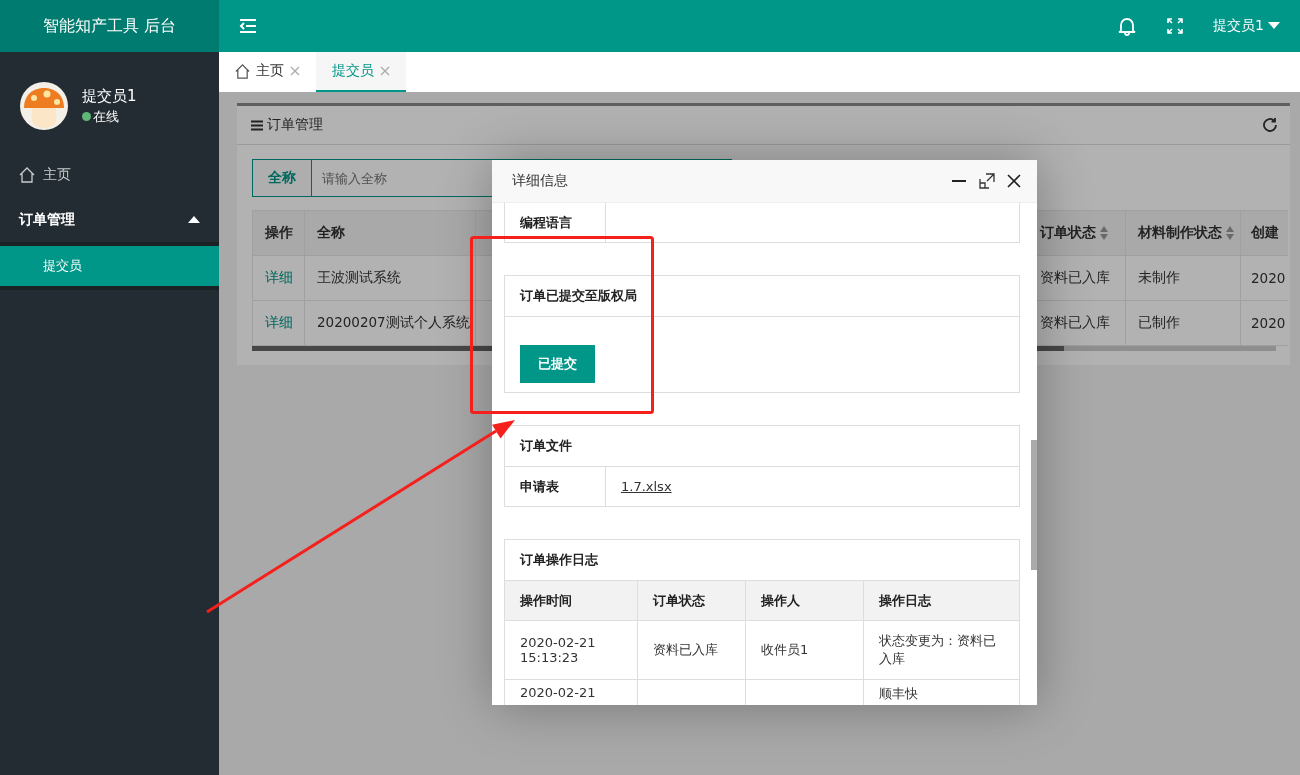 The height and width of the screenshot is (775, 1300). I want to click on column-header: 材料制作状态, so click(1183, 233).